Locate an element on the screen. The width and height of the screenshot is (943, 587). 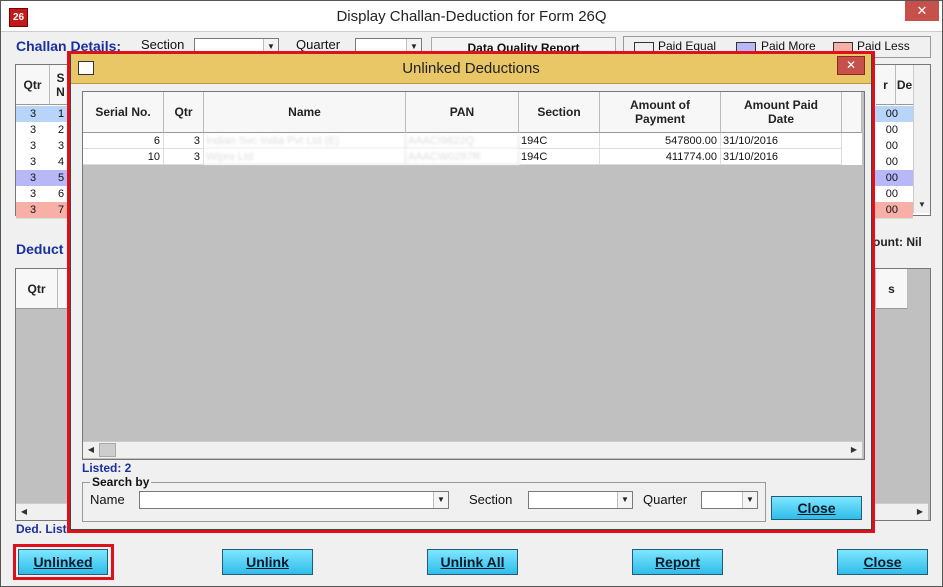
report-button: Report is located at coordinates (677, 562).